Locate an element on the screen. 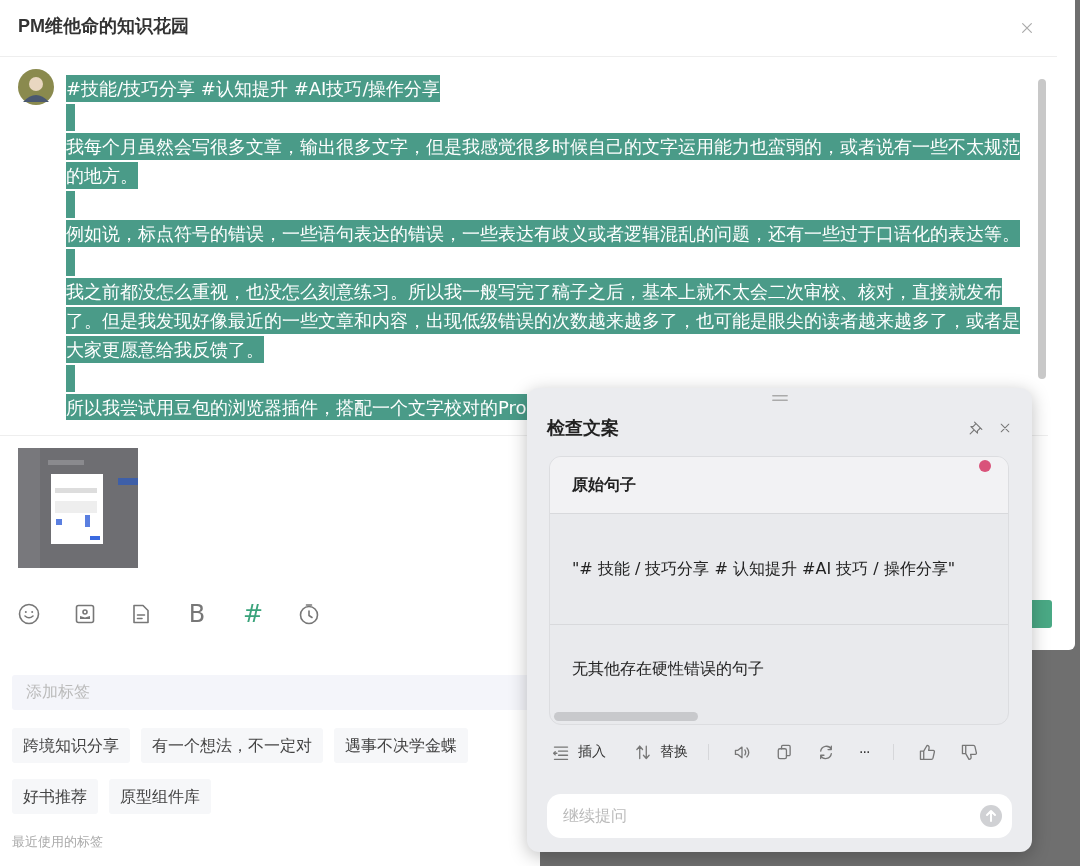 Image resolution: width=1080 pixels, height=866 pixels. document-icon is located at coordinates (141, 614).